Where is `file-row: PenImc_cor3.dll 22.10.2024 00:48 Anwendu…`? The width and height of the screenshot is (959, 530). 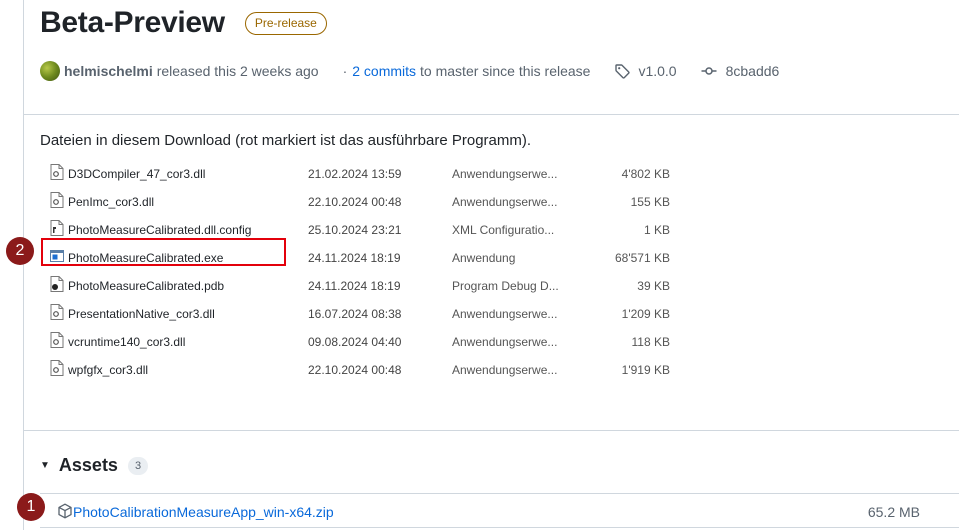 file-row: PenImc_cor3.dll 22.10.2024 00:48 Anwendu… is located at coordinates (360, 202).